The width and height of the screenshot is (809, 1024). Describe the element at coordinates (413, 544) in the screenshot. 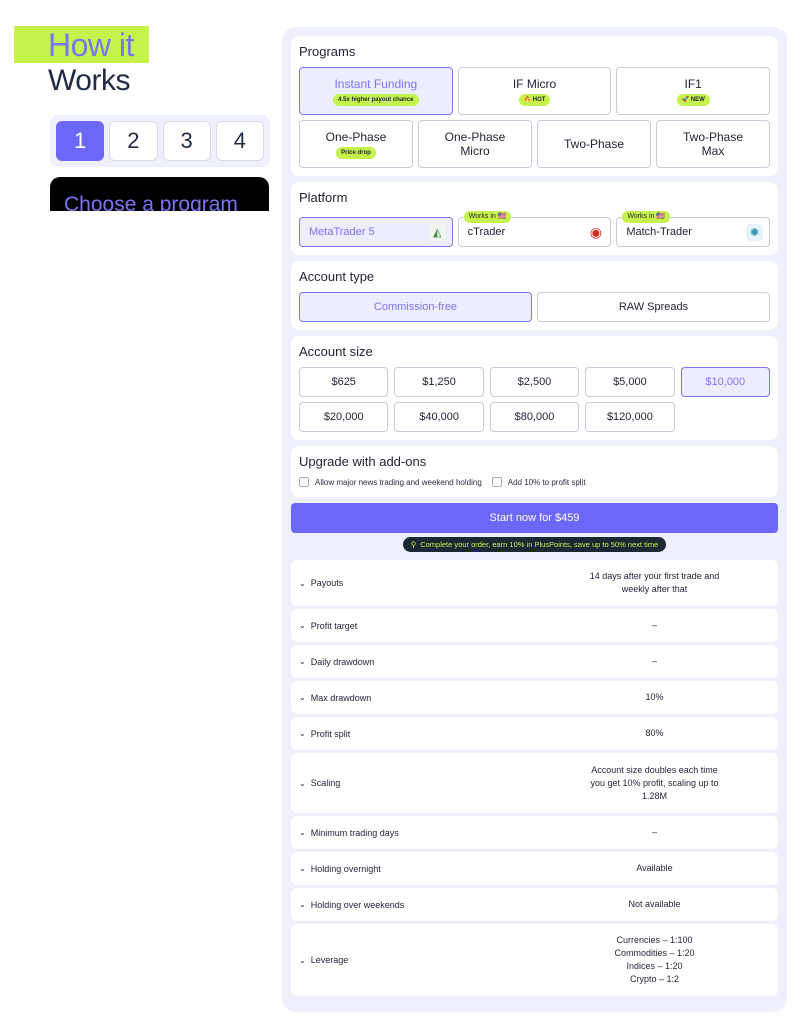

I see `wand-icon: ⚲` at that location.